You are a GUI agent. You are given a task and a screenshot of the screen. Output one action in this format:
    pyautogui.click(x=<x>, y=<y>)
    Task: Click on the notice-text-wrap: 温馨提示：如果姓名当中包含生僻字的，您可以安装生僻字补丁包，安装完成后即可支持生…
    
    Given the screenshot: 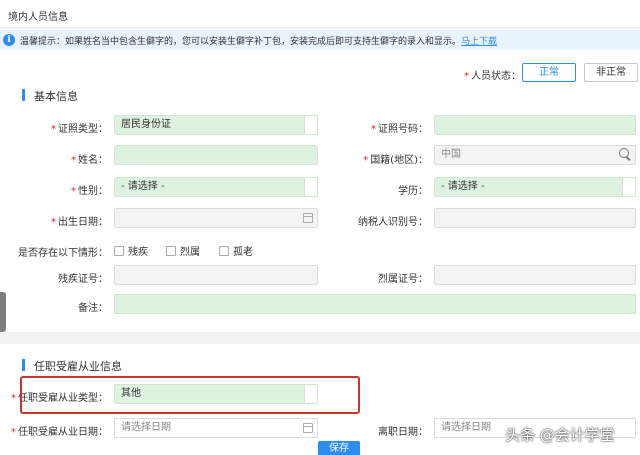 What is the action you would take?
    pyautogui.click(x=258, y=40)
    